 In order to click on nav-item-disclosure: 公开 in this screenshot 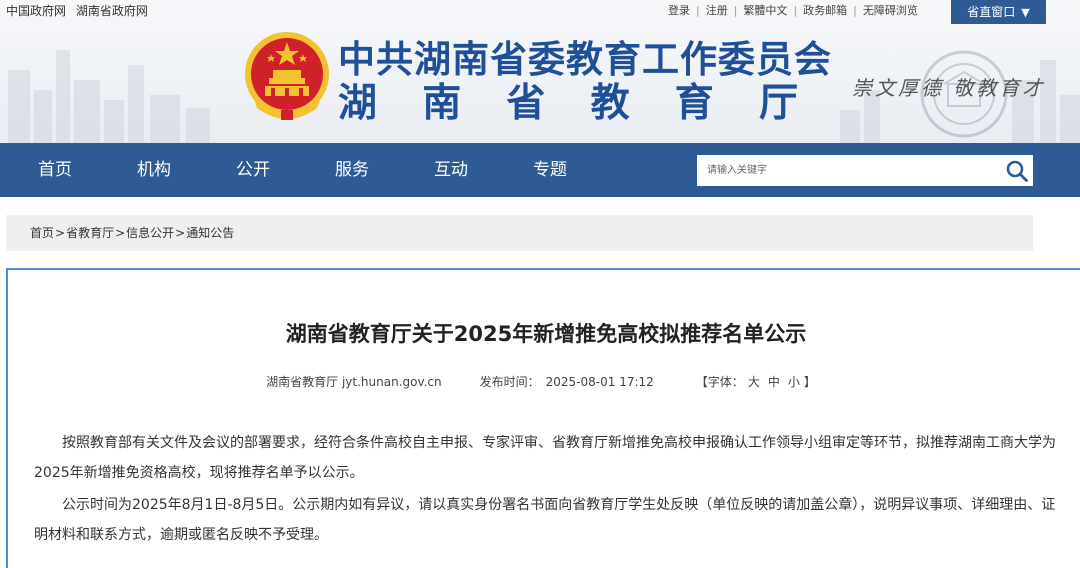, I will do `click(253, 170)`.